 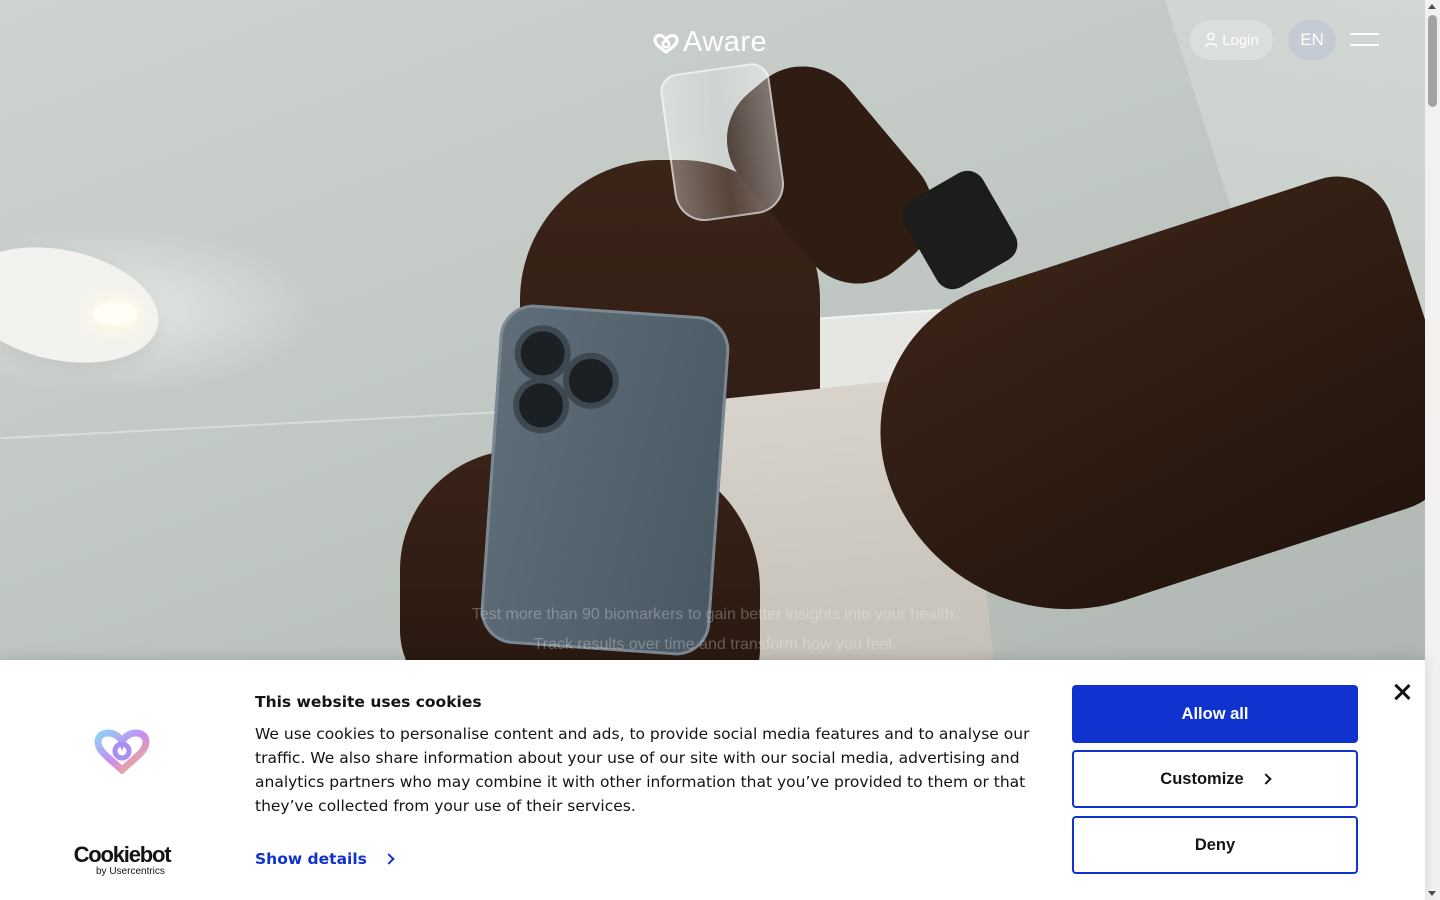 I want to click on close-icon, so click(x=1402, y=692).